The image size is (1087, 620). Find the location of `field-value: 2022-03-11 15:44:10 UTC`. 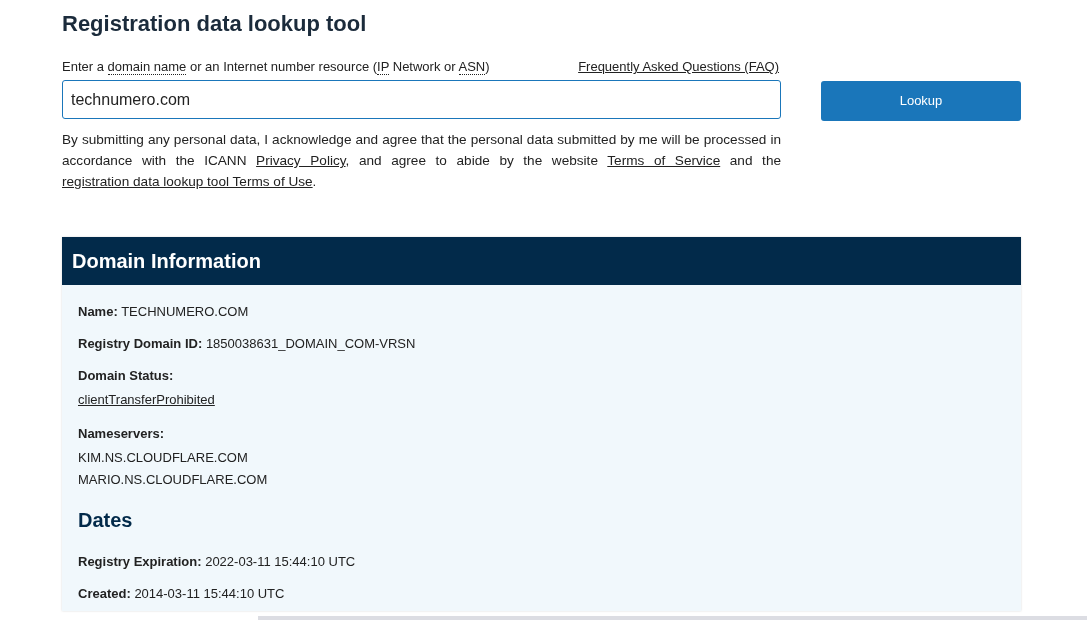

field-value: 2022-03-11 15:44:10 UTC is located at coordinates (280, 561).